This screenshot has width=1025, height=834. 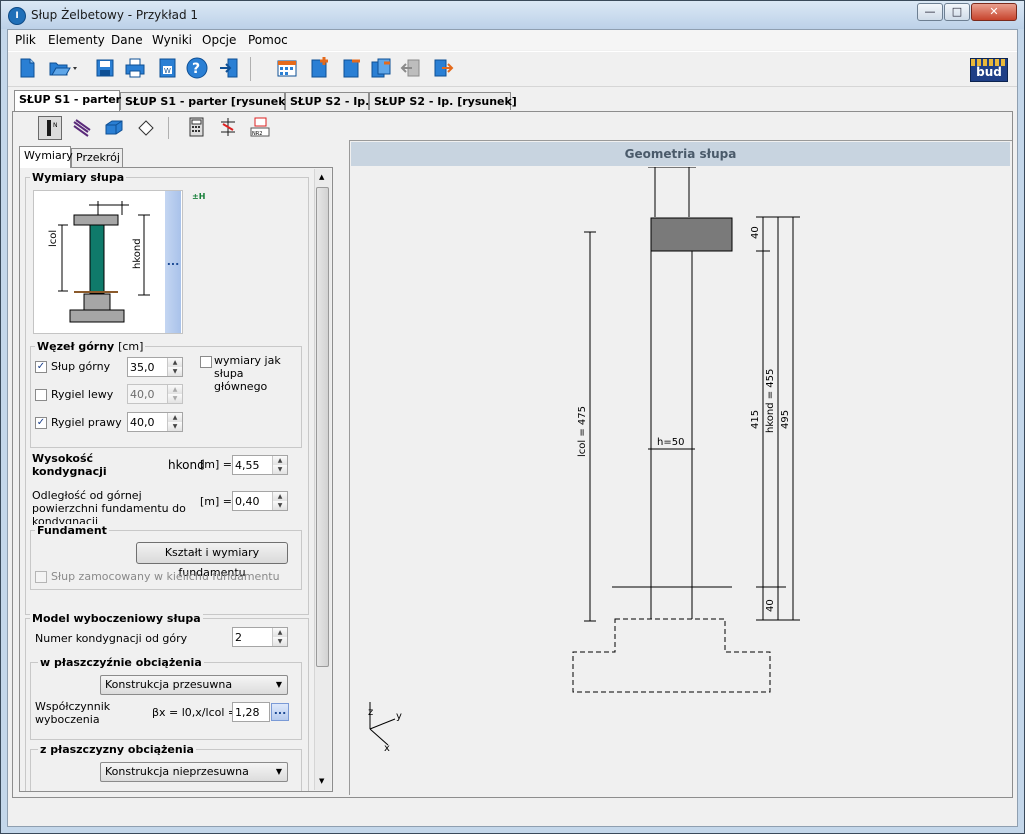 What do you see at coordinates (443, 101) in the screenshot?
I see `tab-slup-s2-ip-rysunek: SŁUP S2 - Ip. [rysunek]` at bounding box center [443, 101].